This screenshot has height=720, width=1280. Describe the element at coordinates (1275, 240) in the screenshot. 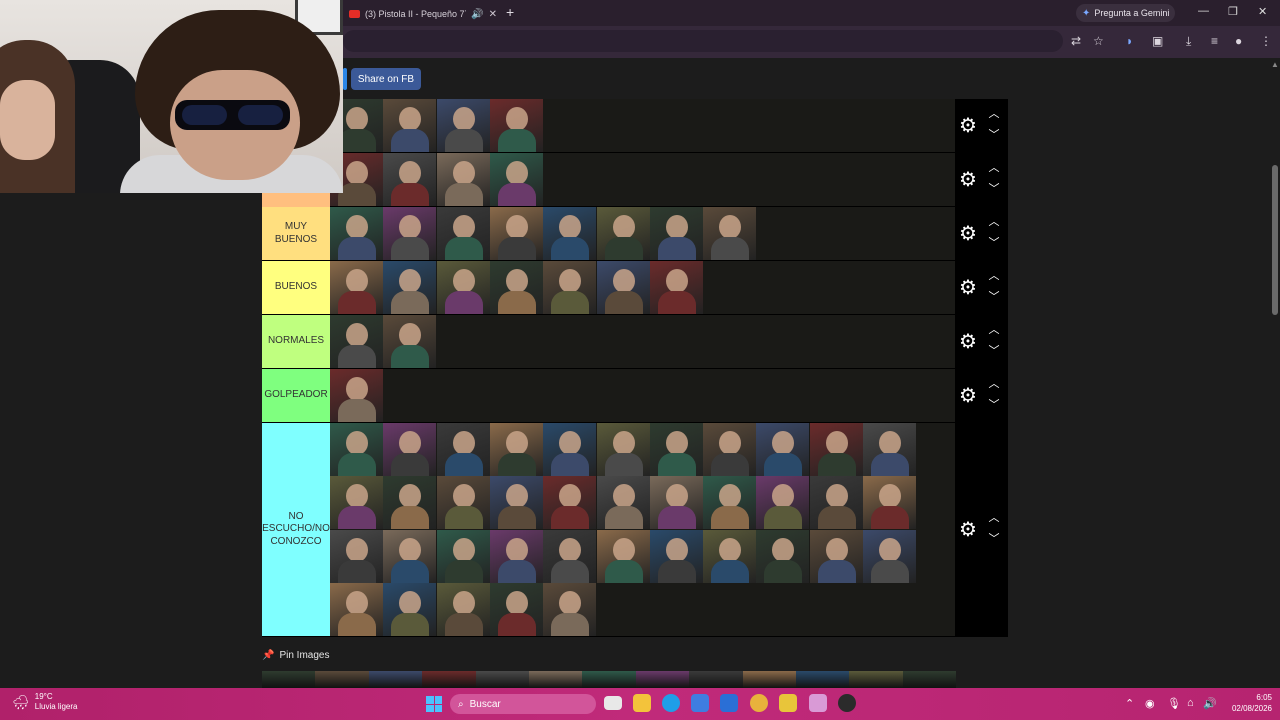

I see `scrollbar-thumb` at that location.